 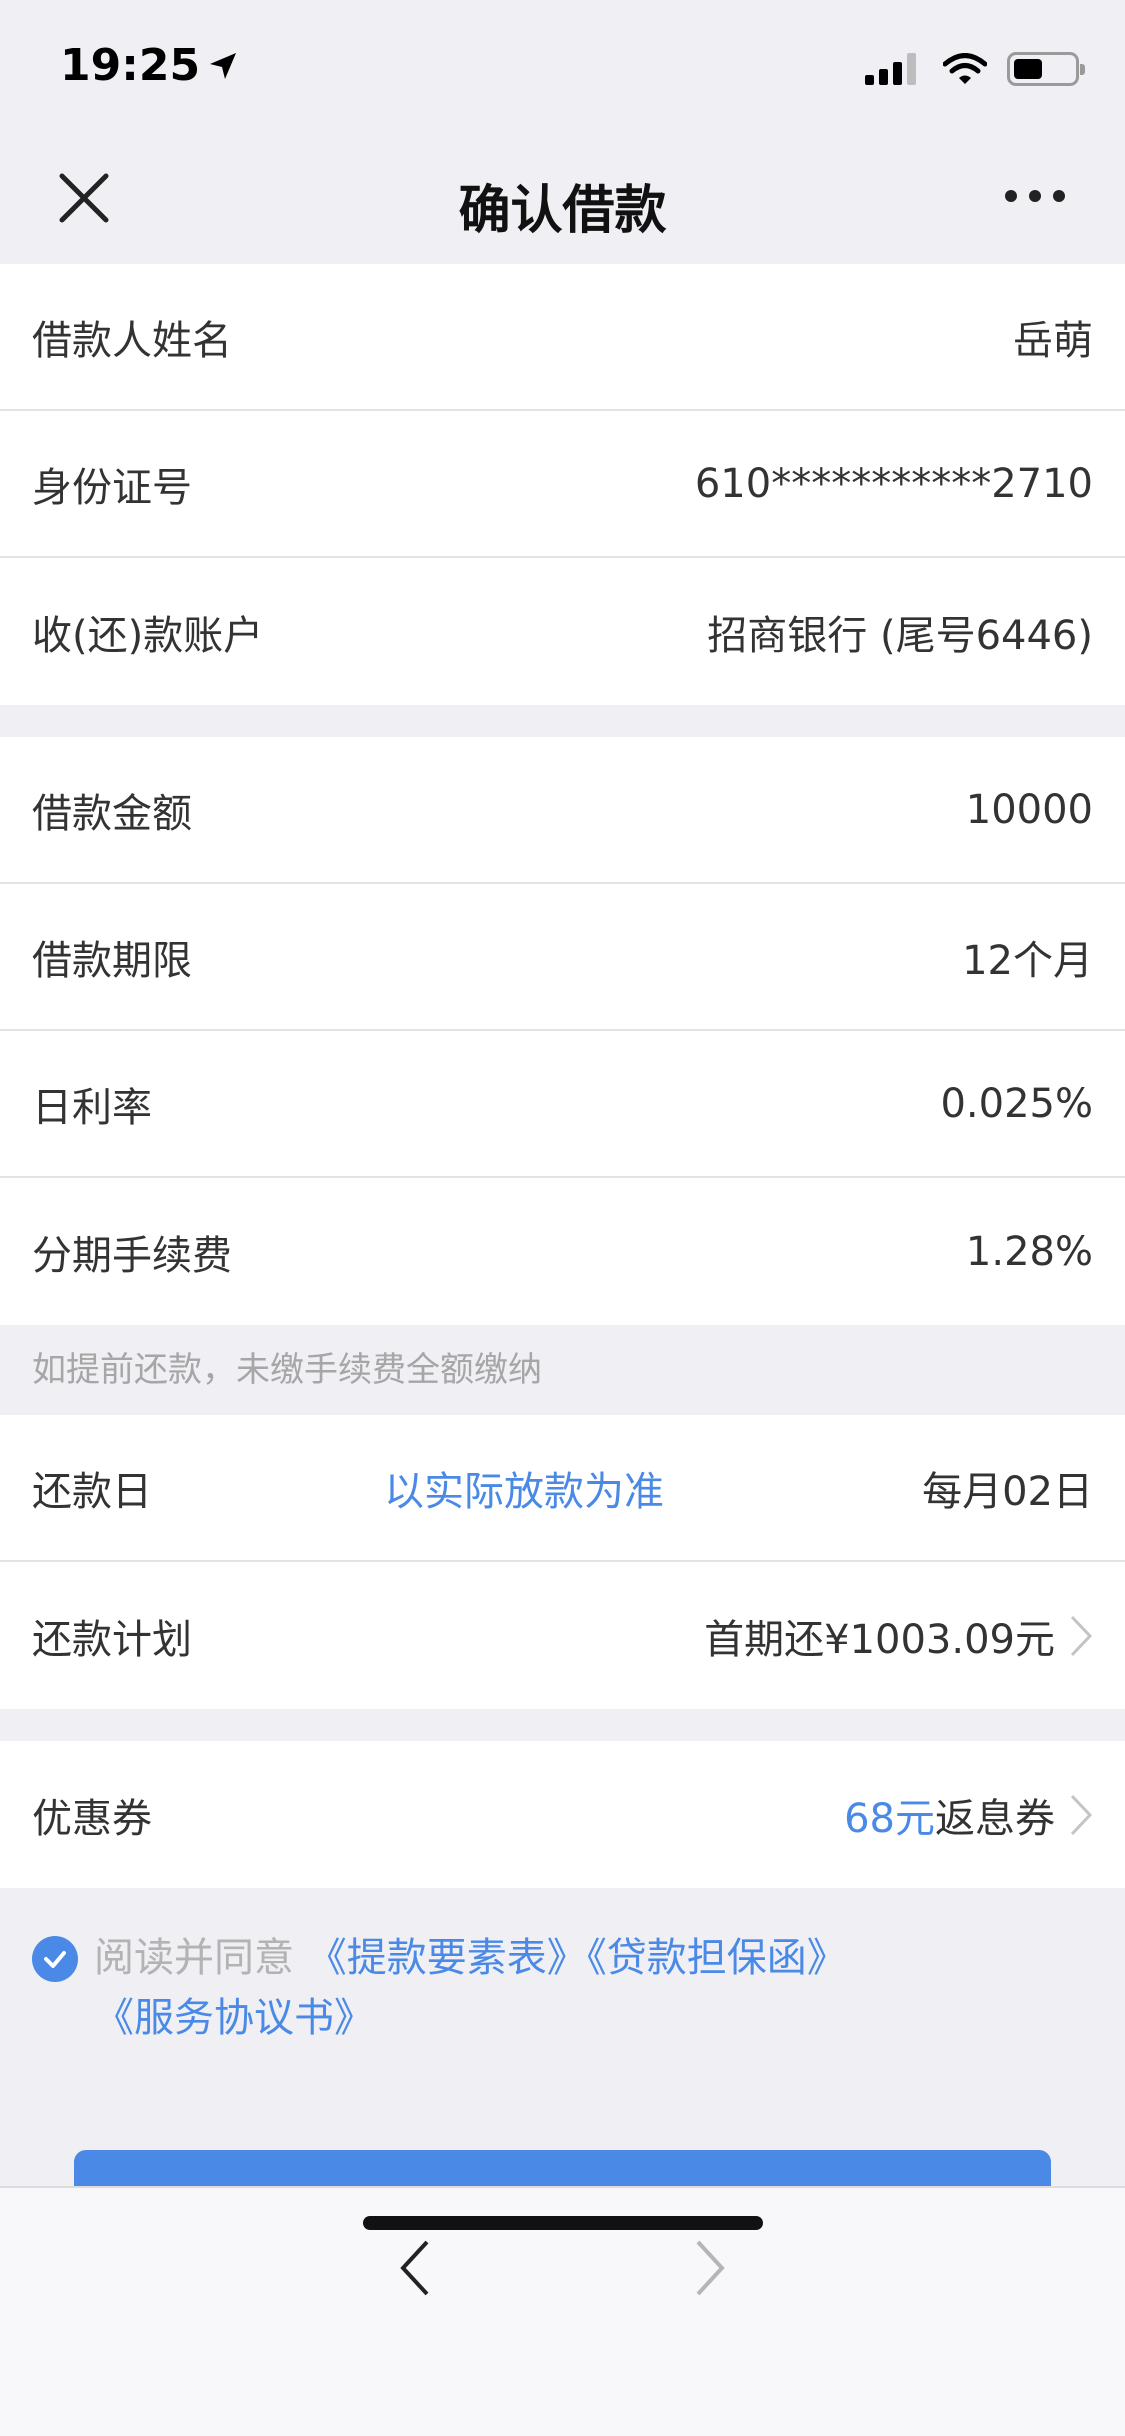 I want to click on more-icon, so click(x=1029, y=196).